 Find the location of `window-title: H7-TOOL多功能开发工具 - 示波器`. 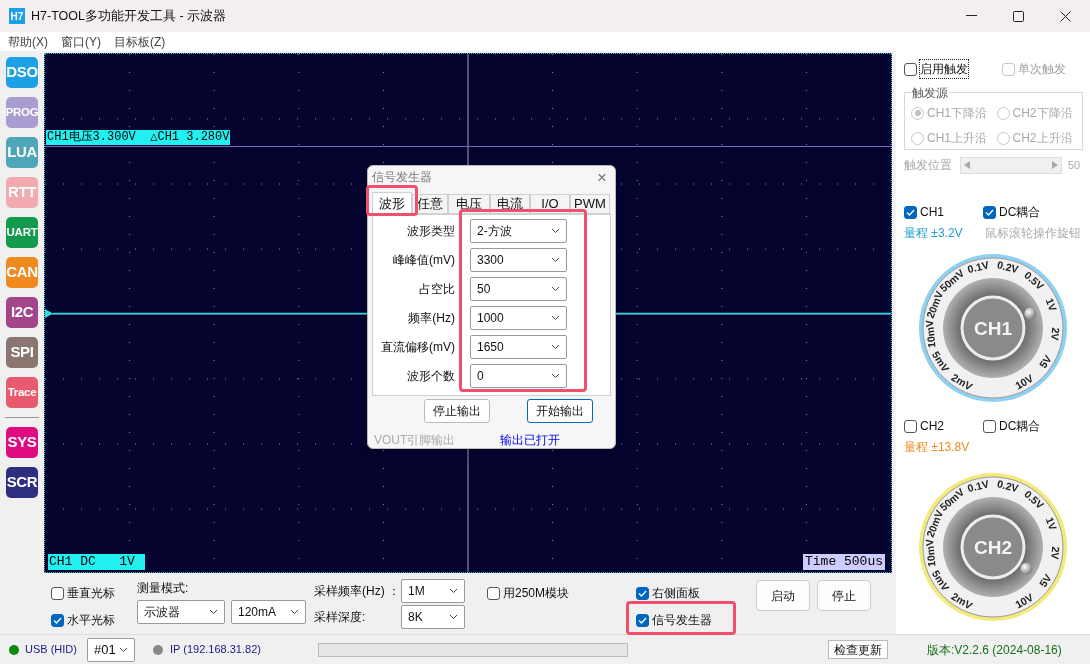

window-title: H7-TOOL多功能开发工具 - 示波器 is located at coordinates (129, 16).